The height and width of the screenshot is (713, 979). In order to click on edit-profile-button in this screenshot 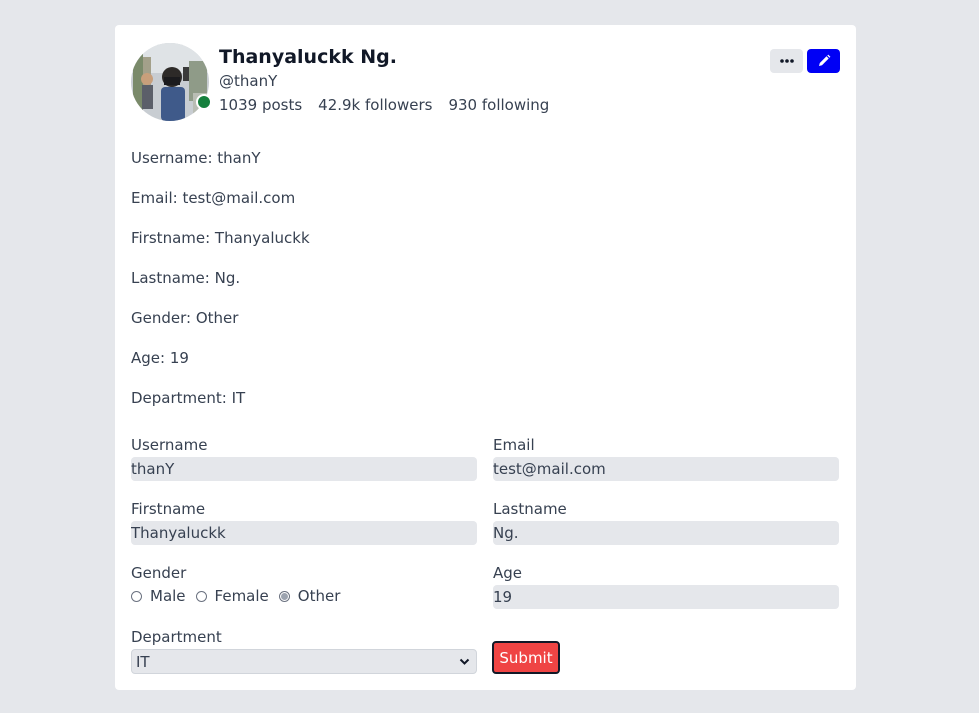, I will do `click(823, 61)`.